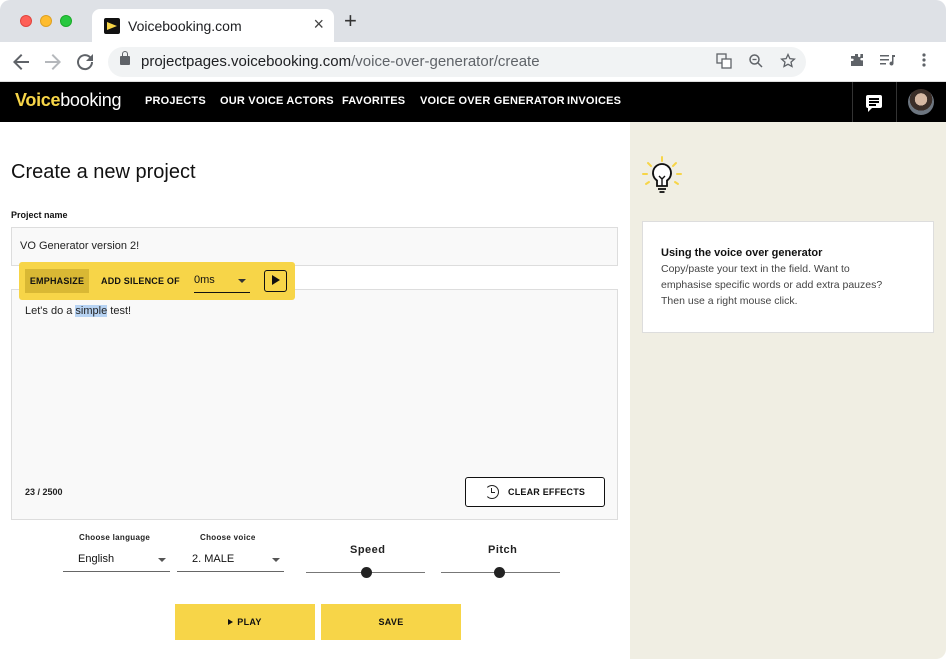  I want to click on lightbulb-icon, so click(662, 176).